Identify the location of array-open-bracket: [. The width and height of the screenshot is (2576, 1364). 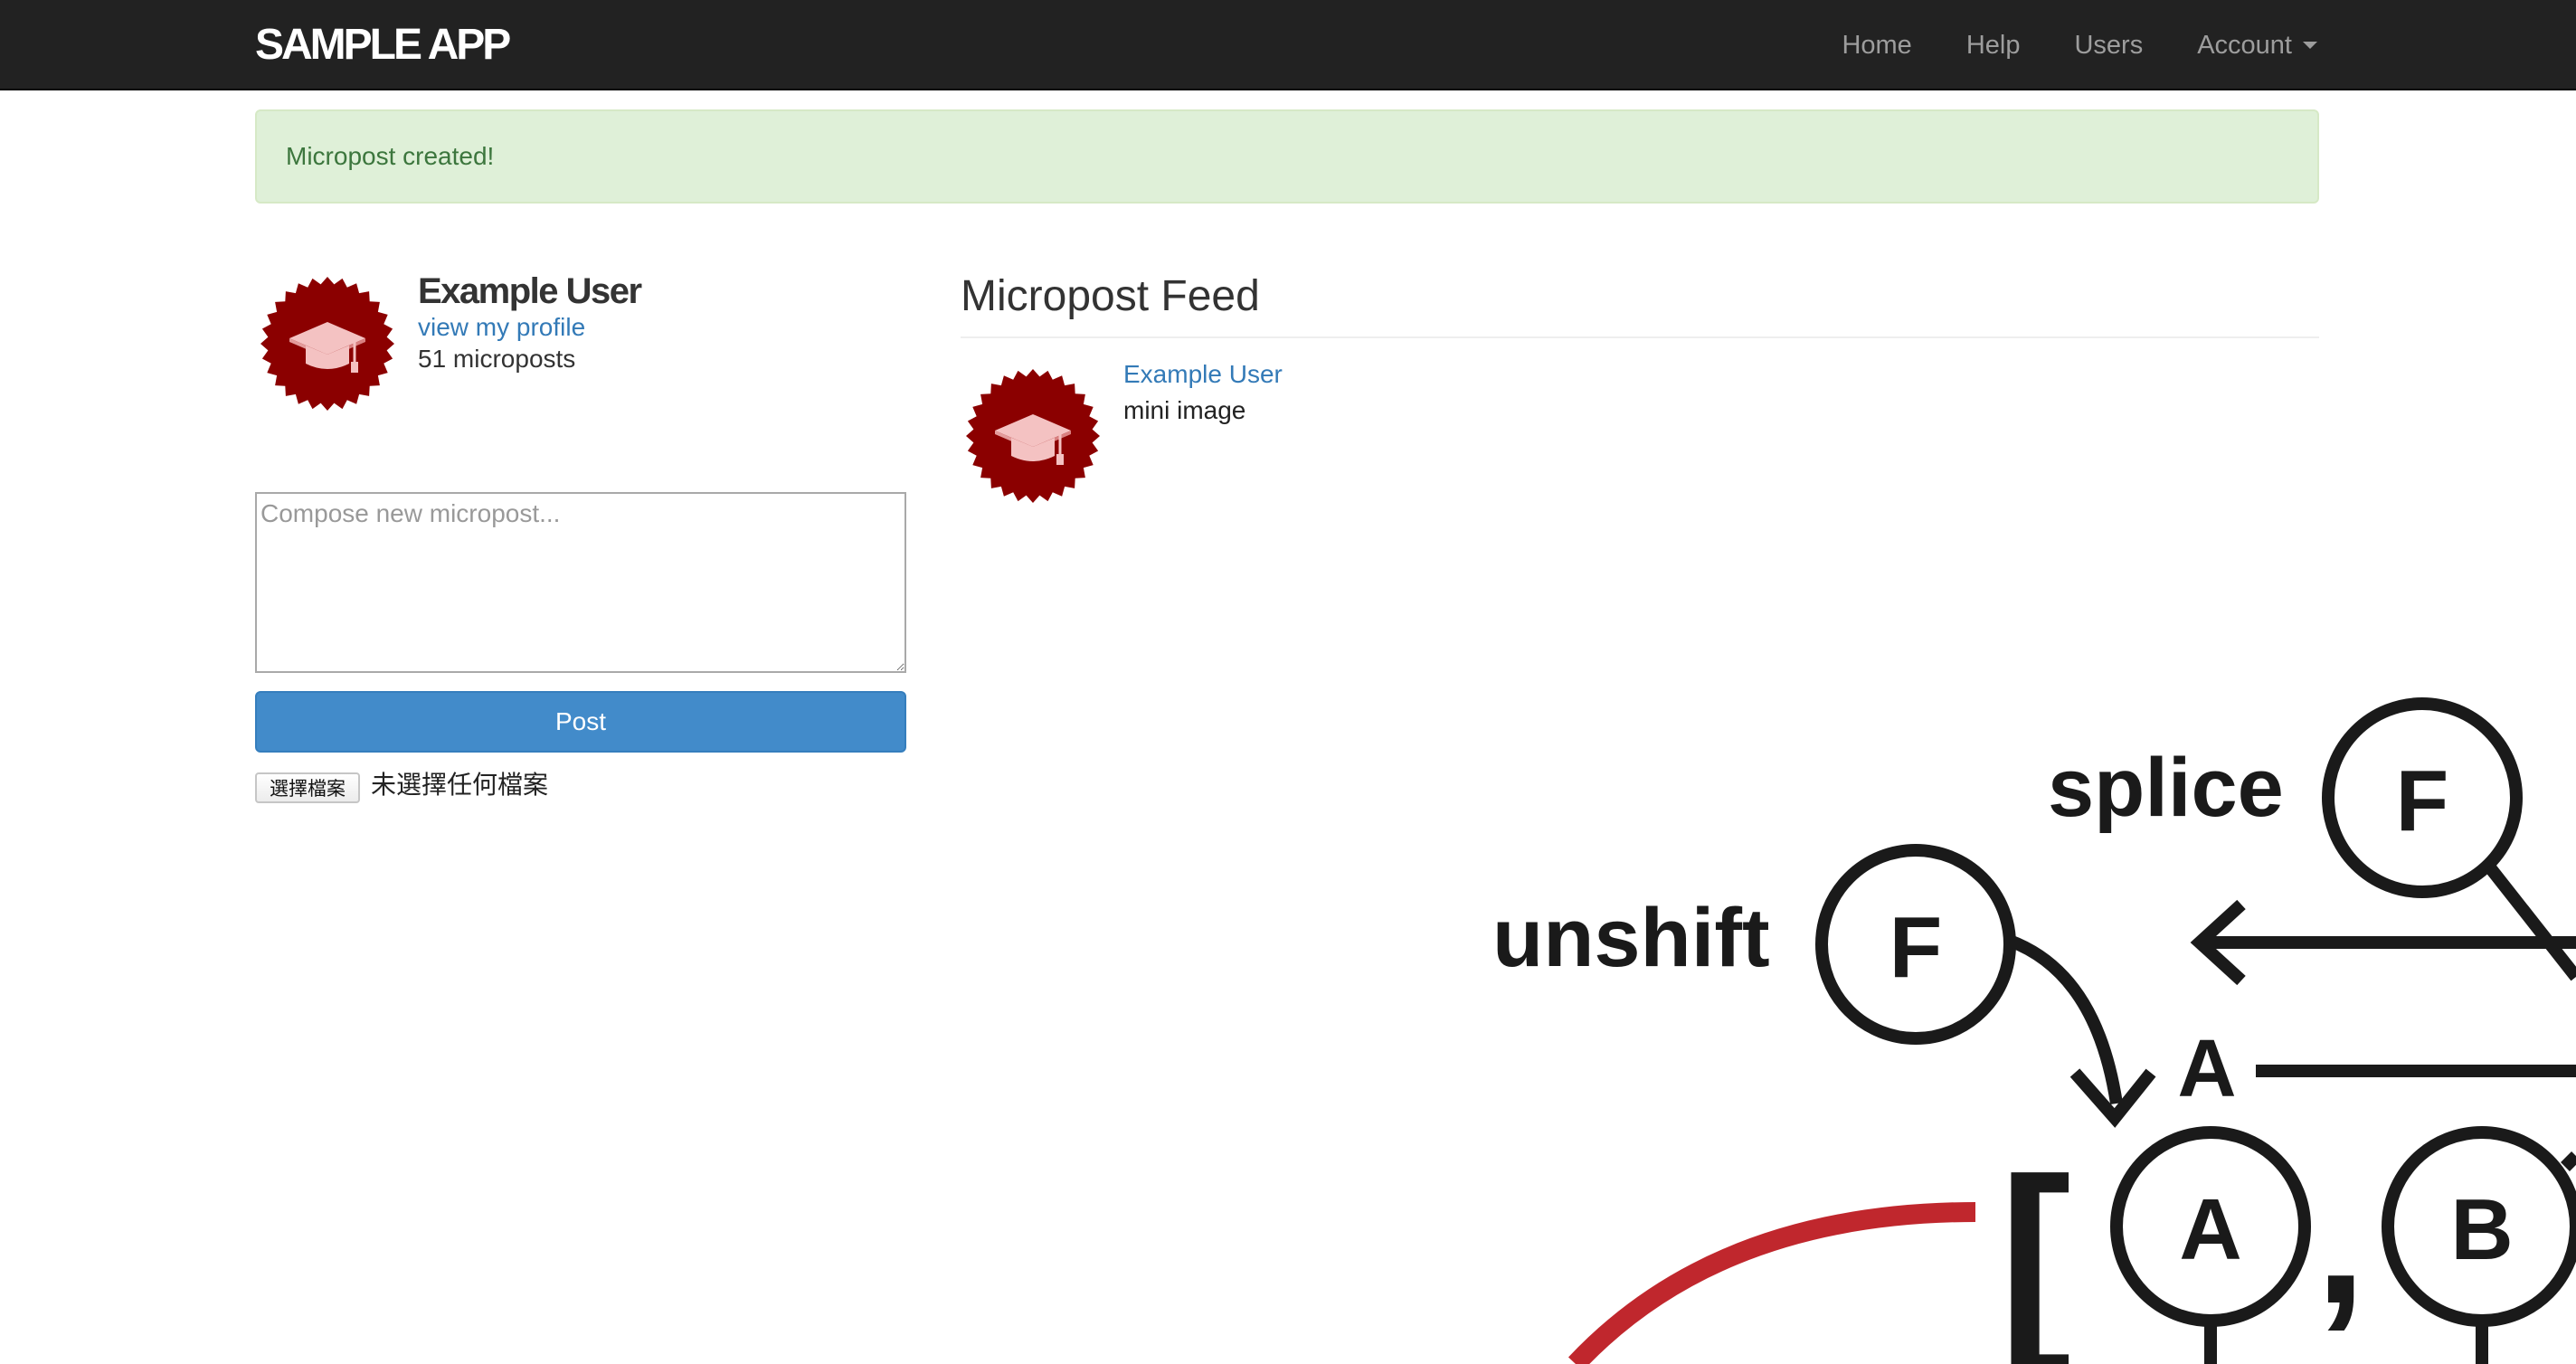
(2035, 1248).